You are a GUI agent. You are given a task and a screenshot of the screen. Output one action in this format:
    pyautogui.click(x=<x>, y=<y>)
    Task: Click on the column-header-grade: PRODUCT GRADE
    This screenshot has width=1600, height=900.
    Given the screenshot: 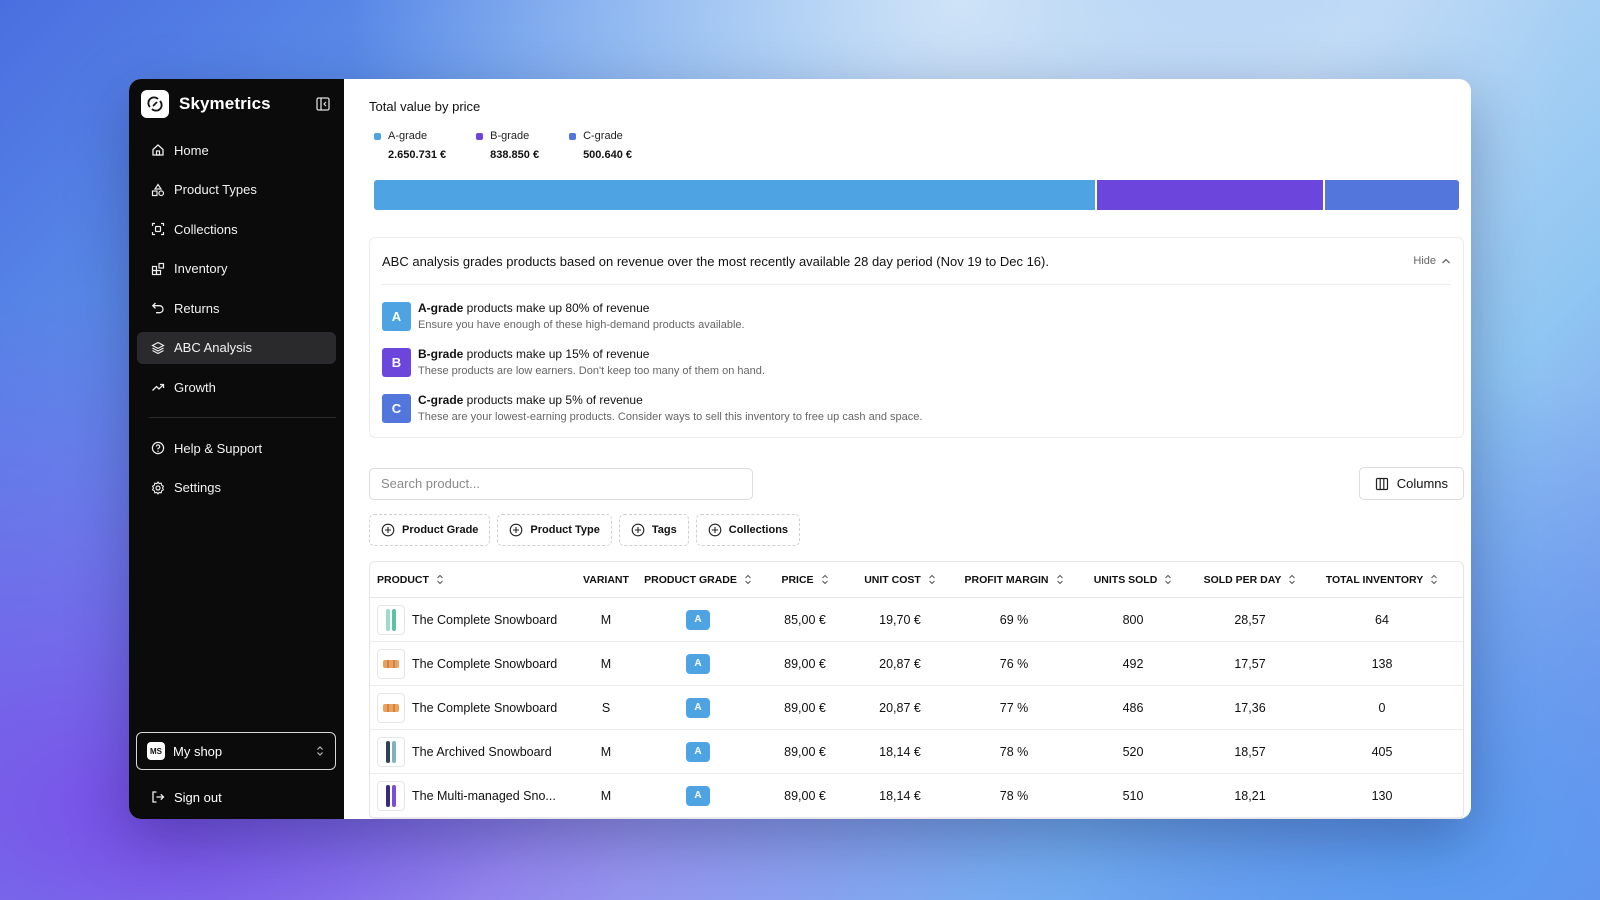 What is the action you would take?
    pyautogui.click(x=698, y=580)
    